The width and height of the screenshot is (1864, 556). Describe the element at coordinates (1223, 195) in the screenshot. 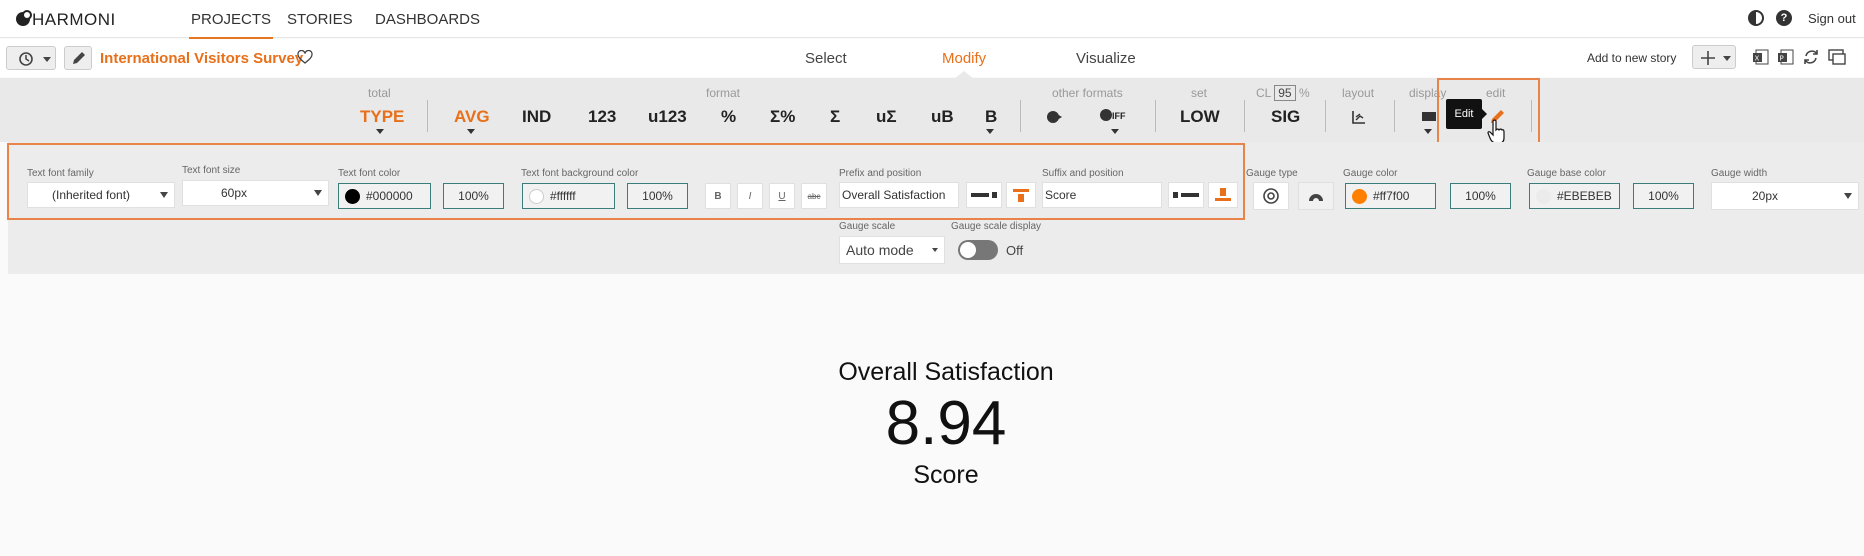

I see `suffix-position-below-button` at that location.